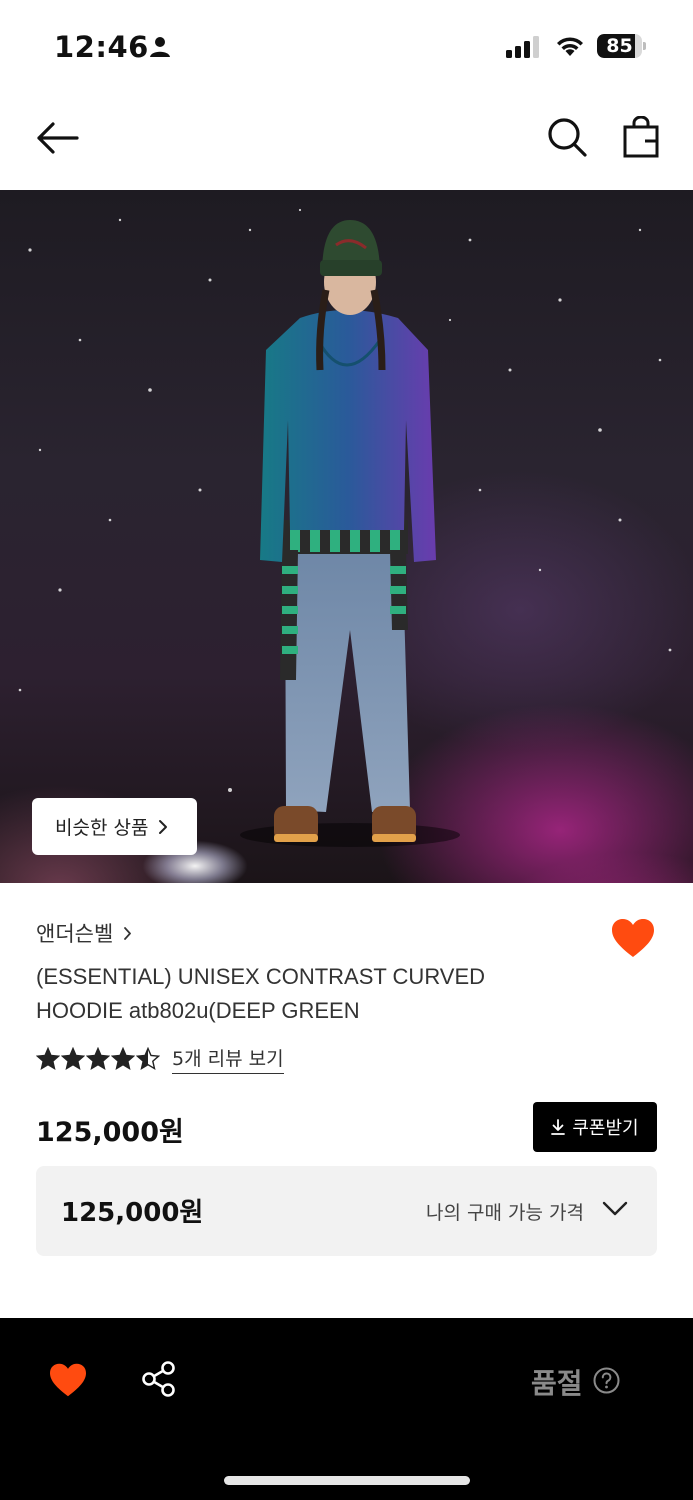  Describe the element at coordinates (132, 1213) in the screenshot. I see `my-price-value: 125,000원` at that location.